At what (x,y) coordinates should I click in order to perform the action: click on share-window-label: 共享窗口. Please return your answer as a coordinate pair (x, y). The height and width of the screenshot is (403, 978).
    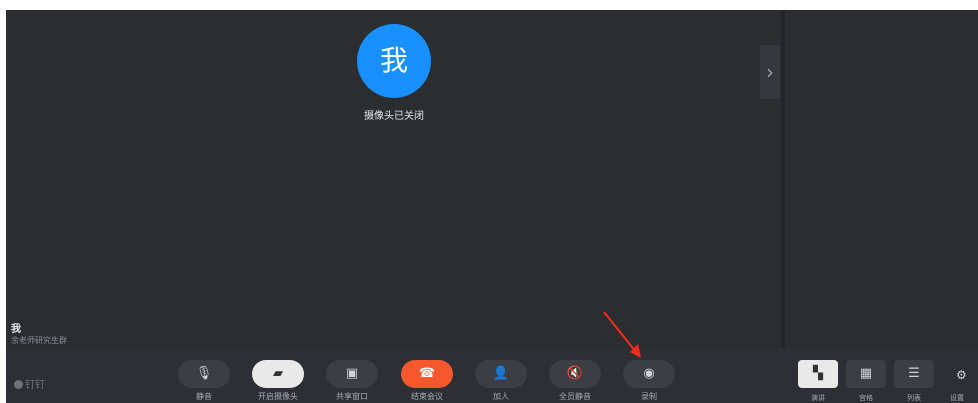
    Looking at the image, I should click on (352, 396).